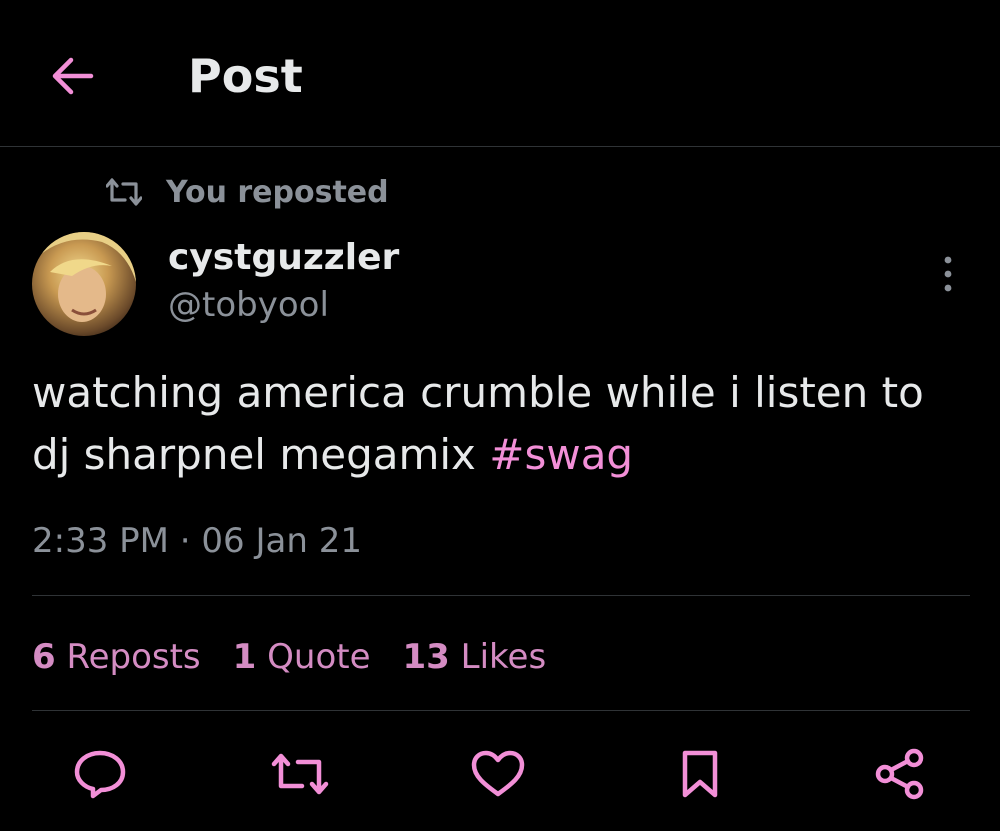 This screenshot has height=831, width=1000. I want to click on reply-icon, so click(100, 774).